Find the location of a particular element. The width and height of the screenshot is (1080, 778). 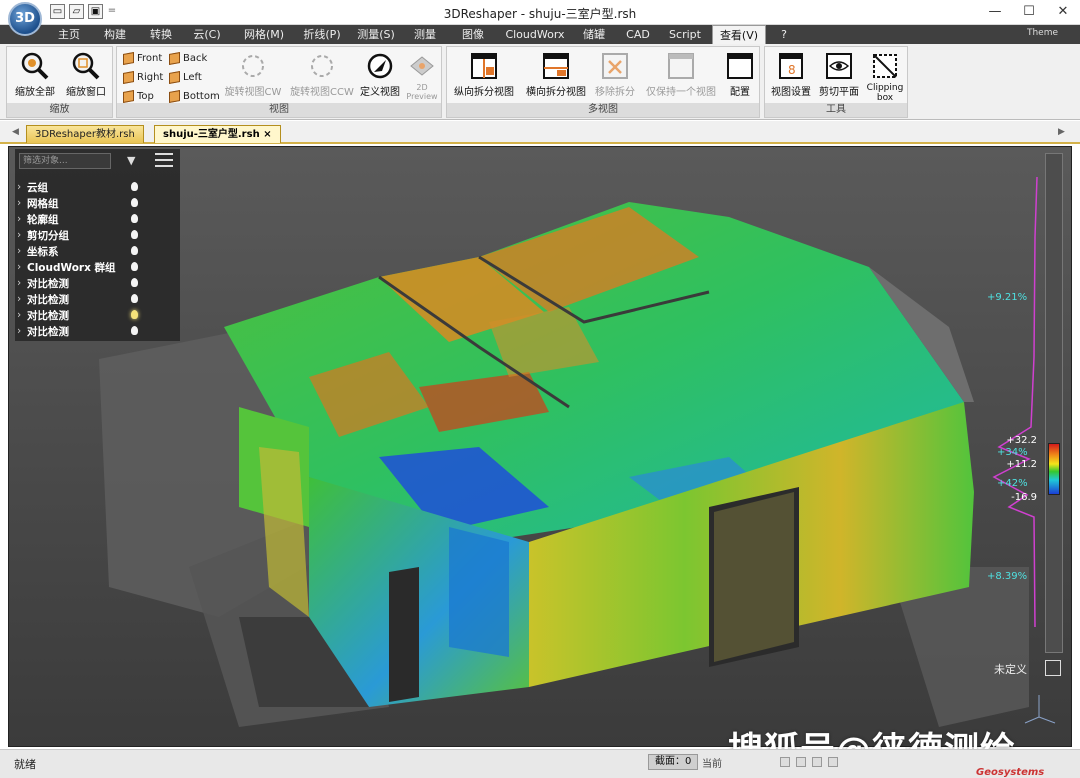

menu-polyline: 折线(P) is located at coordinates (322, 34).